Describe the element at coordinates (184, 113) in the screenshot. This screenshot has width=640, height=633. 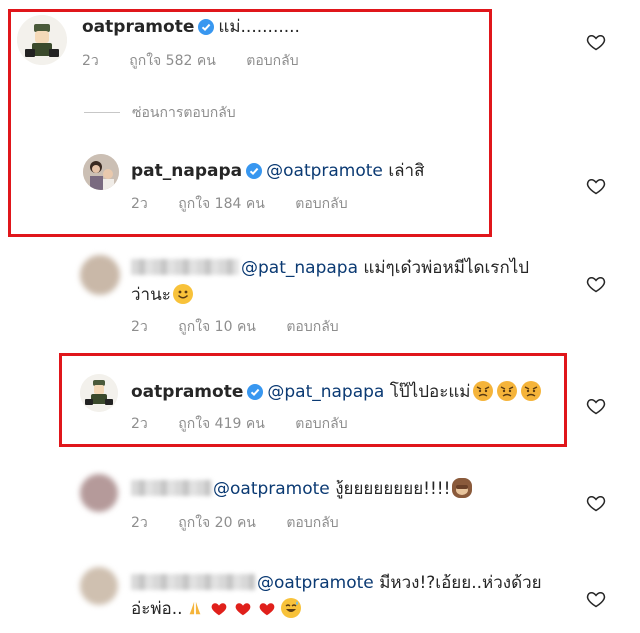
I see `hide-replies-button: ซ่อนการตอบกลับ` at that location.